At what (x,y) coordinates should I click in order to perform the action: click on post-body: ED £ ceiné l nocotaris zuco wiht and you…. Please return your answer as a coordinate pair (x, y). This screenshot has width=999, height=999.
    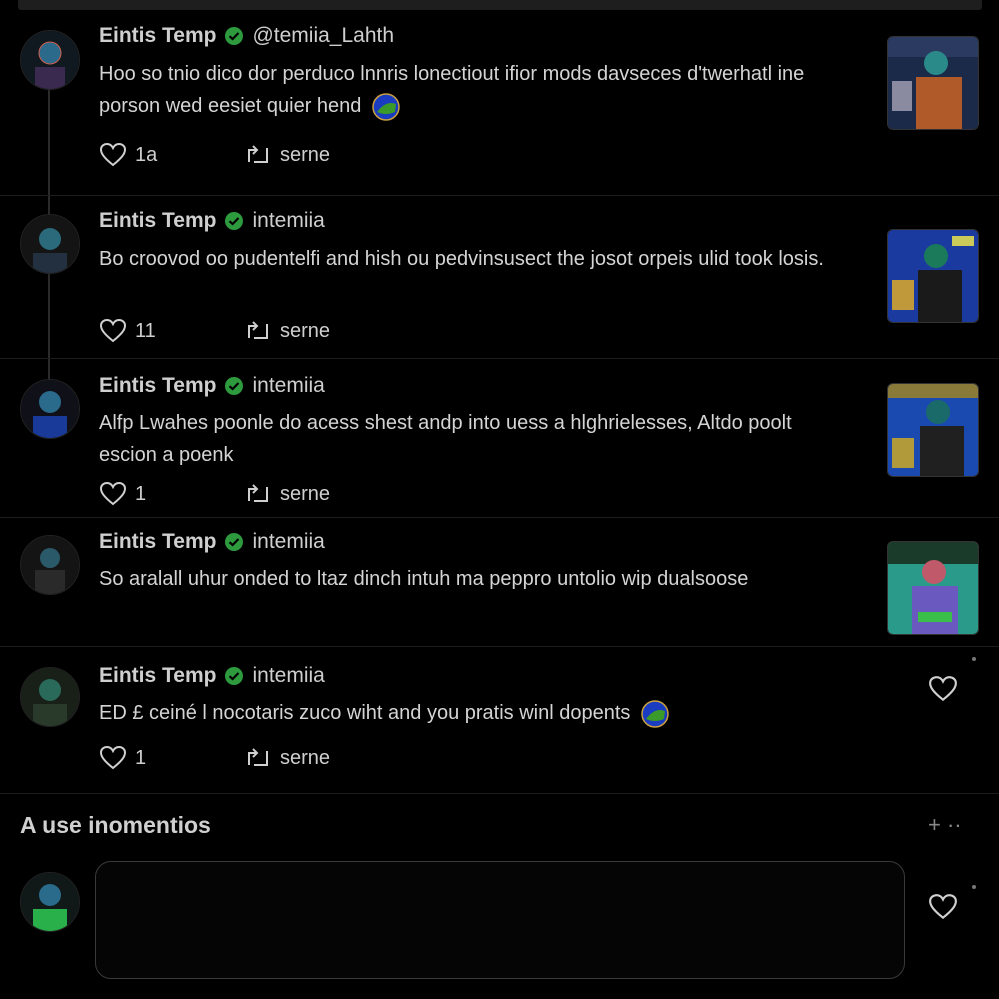
    Looking at the image, I should click on (365, 713).